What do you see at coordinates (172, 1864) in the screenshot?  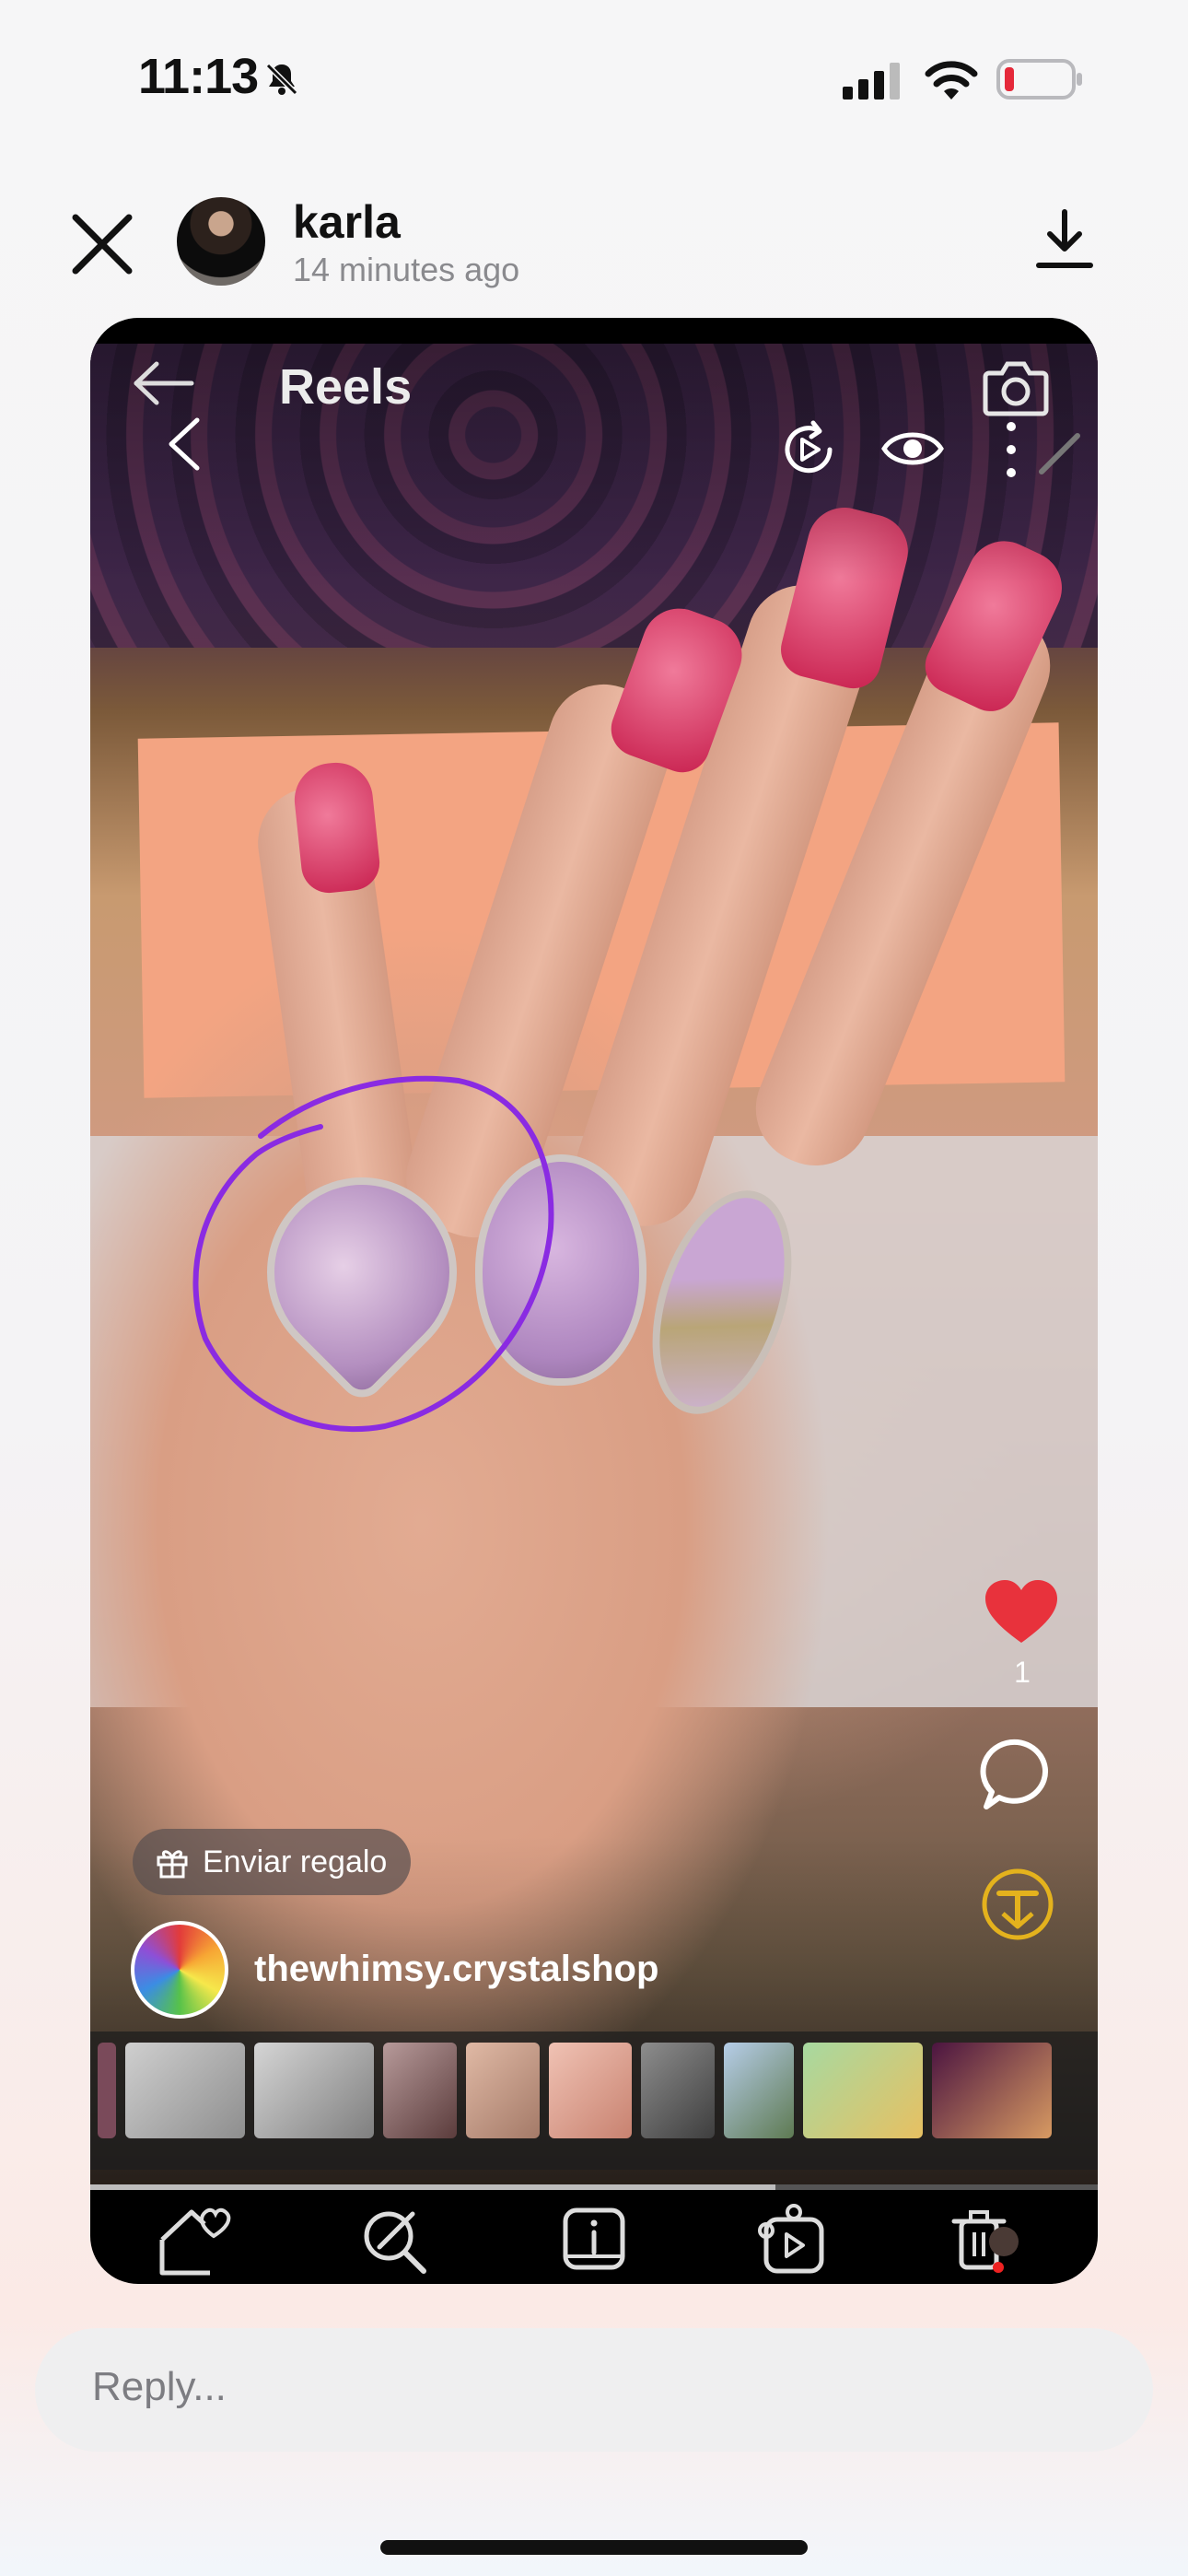 I see `gift-icon` at bounding box center [172, 1864].